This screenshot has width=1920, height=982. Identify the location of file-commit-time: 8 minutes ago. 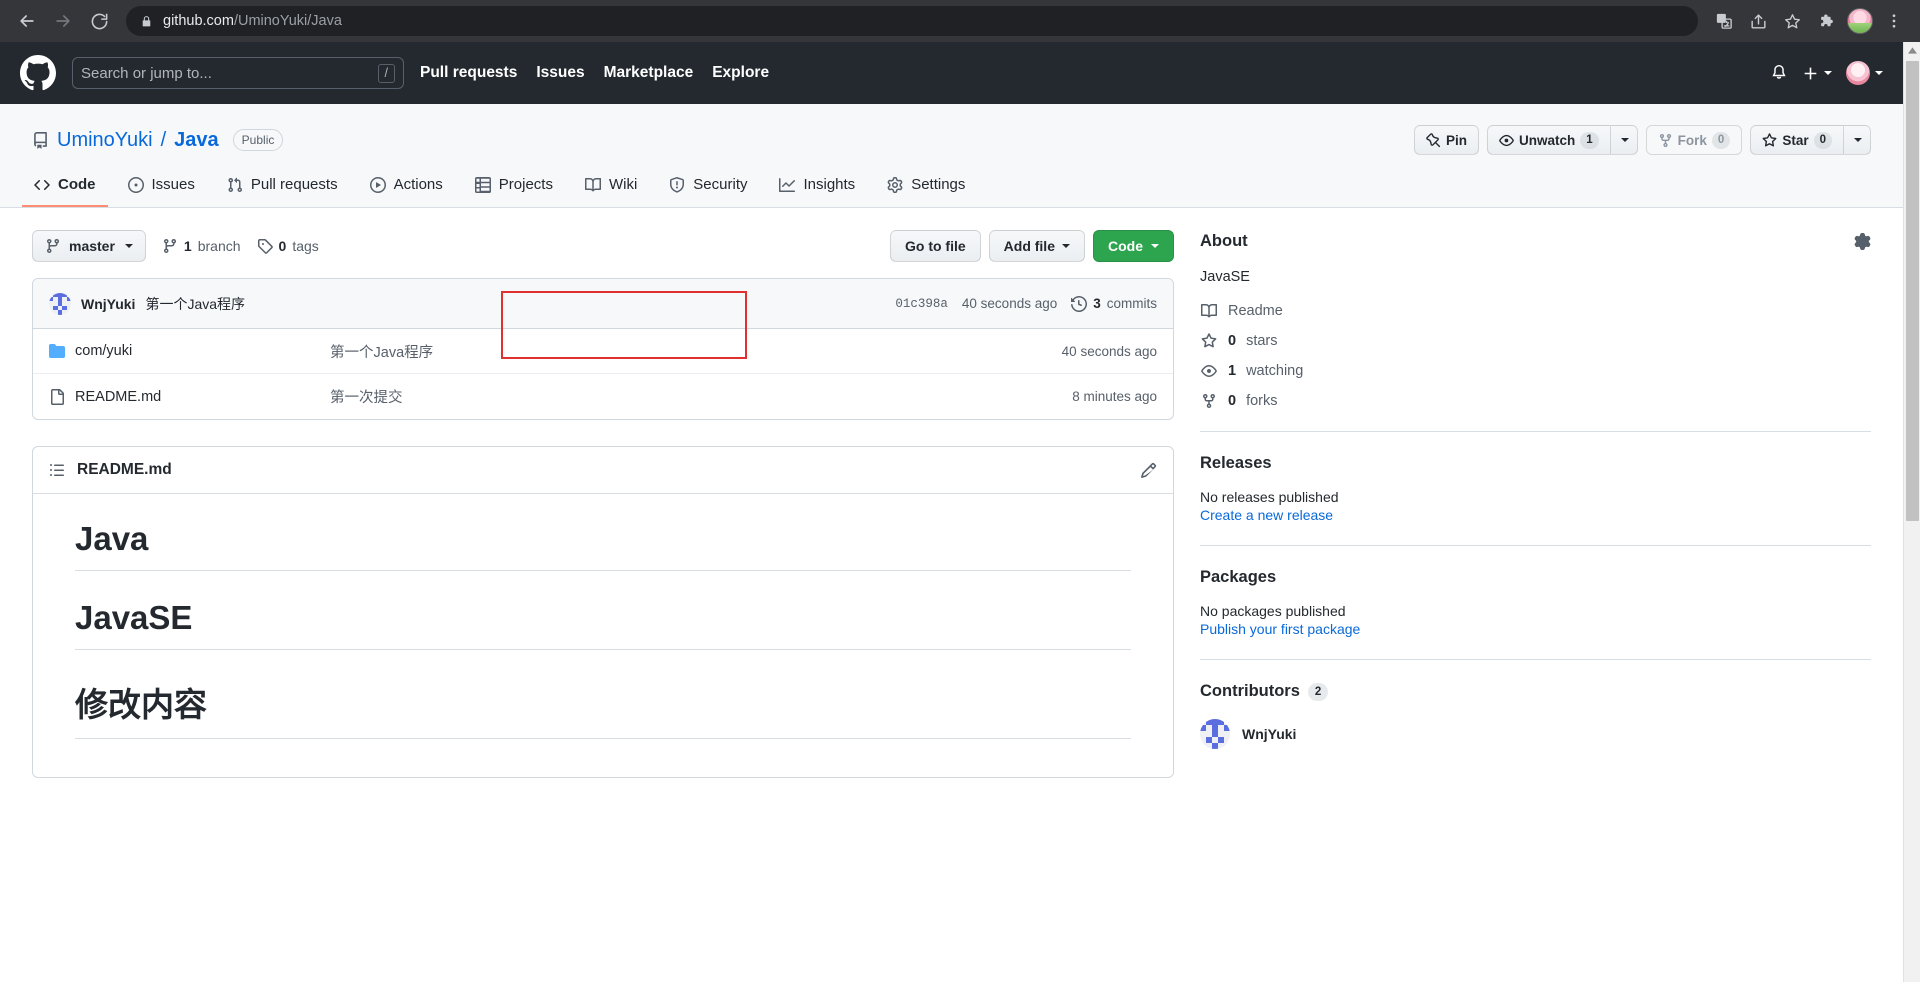
(1114, 396).